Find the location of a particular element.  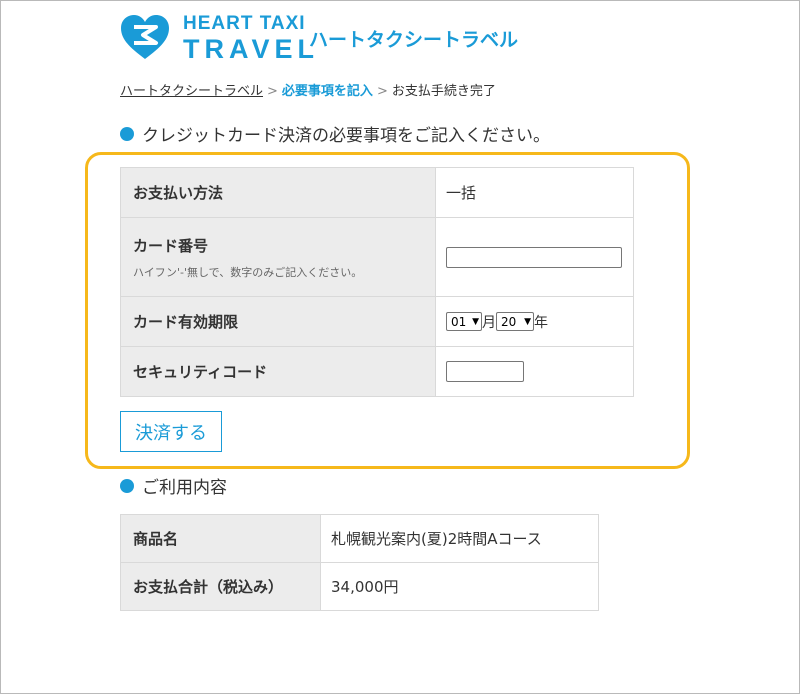

card-number-cell is located at coordinates (534, 257).